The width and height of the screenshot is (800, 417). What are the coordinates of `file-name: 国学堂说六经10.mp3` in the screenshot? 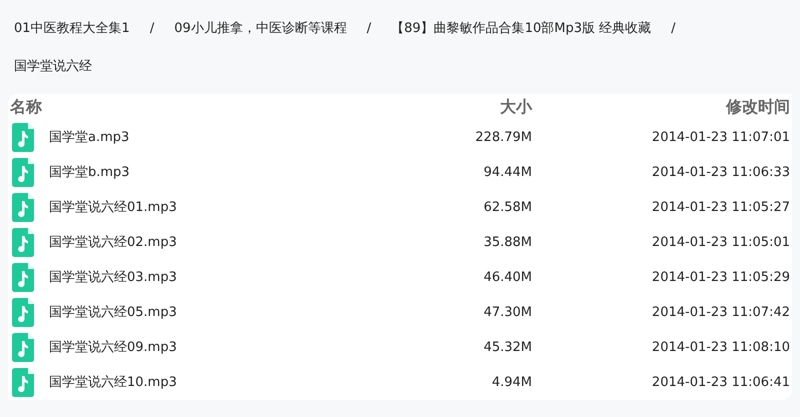 It's located at (113, 382).